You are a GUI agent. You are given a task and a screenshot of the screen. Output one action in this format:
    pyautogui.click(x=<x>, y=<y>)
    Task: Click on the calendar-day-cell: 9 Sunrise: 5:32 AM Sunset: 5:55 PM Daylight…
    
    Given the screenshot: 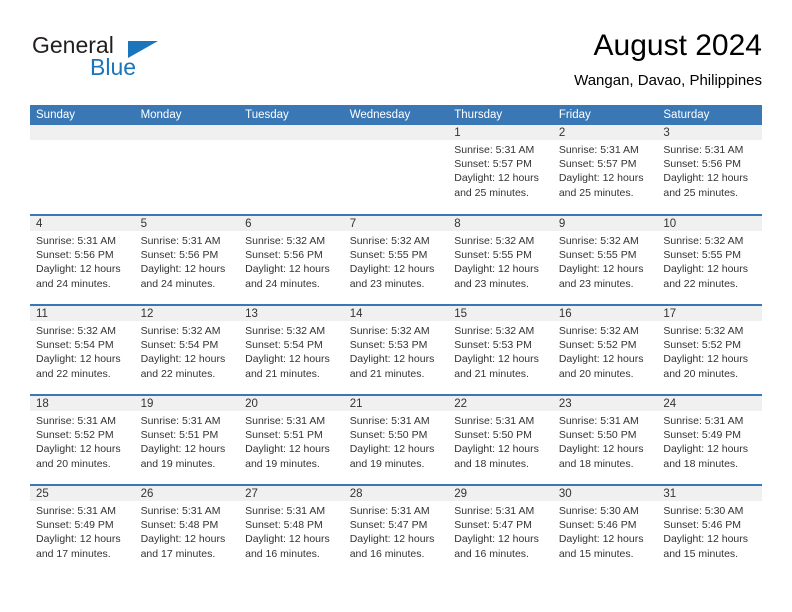 What is the action you would take?
    pyautogui.click(x=605, y=259)
    